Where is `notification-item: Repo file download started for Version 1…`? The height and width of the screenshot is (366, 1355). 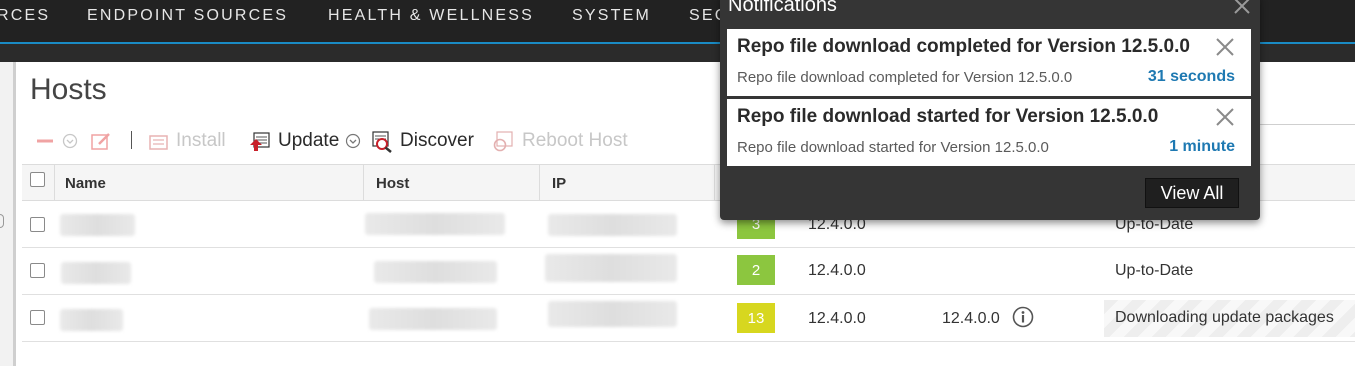 notification-item: Repo file download started for Version 1… is located at coordinates (989, 132).